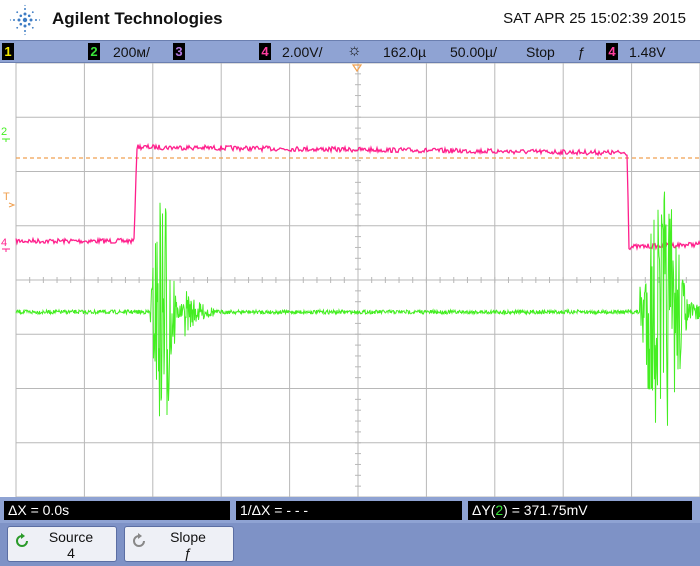  I want to click on channel-4-indicator: 4, so click(265, 51).